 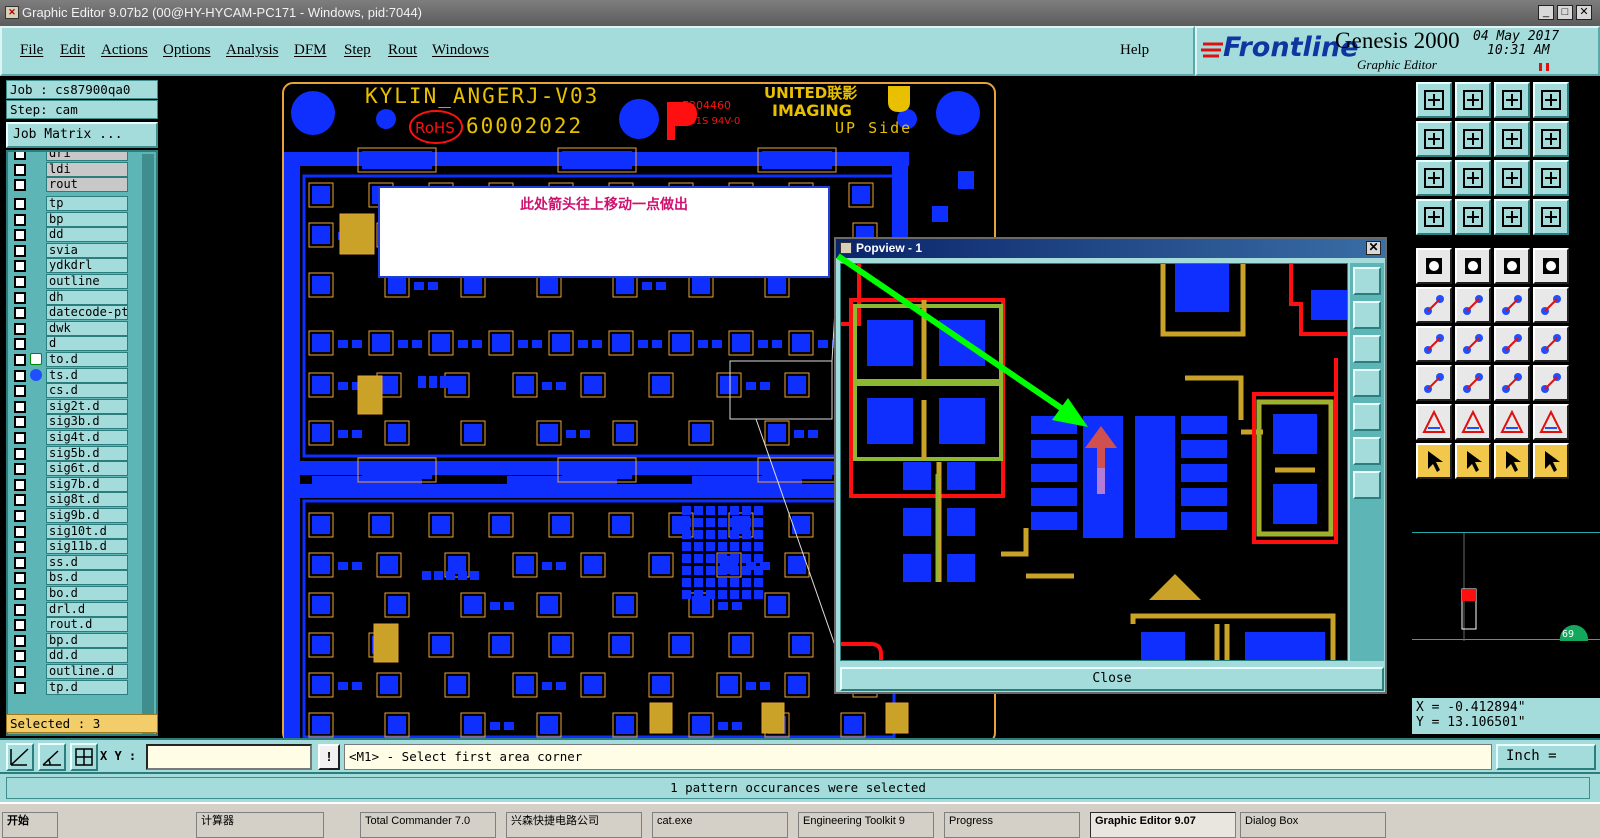 What do you see at coordinates (87, 484) in the screenshot?
I see `layer-name: sig7b.d` at bounding box center [87, 484].